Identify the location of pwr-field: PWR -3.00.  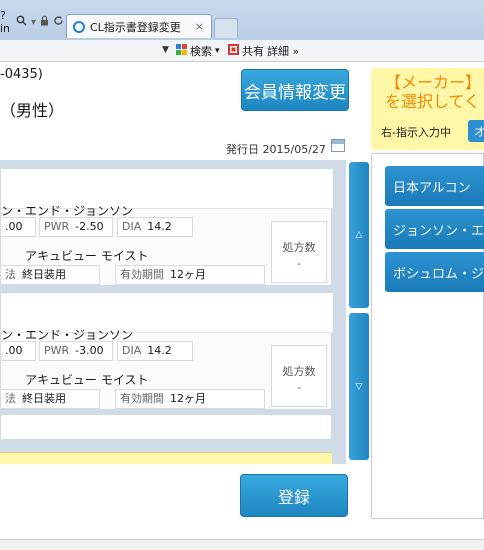
(76, 351).